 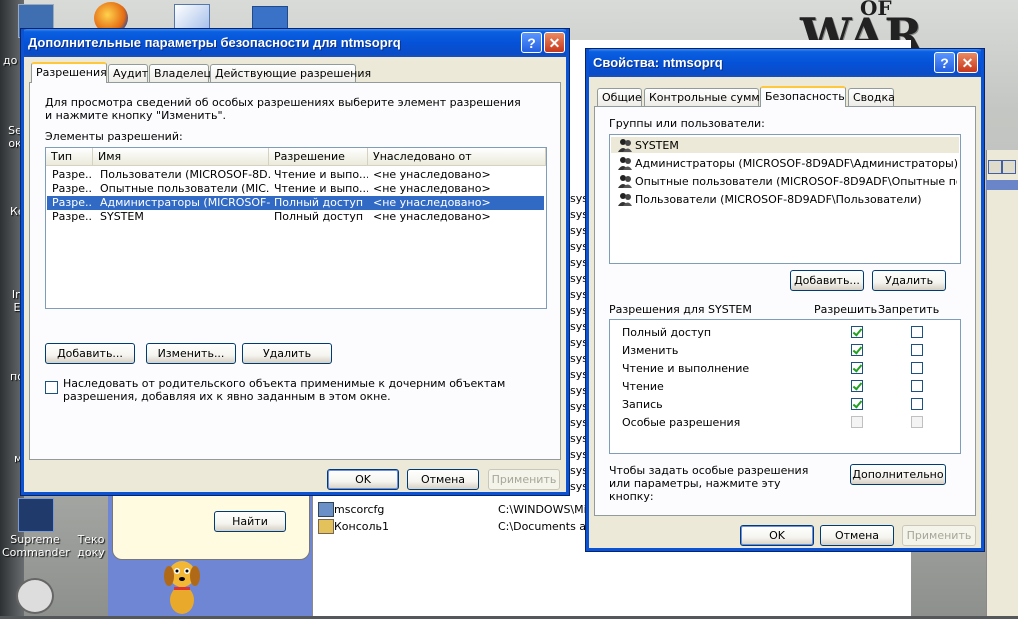 I want to click on file-path: C:\Documents and, so click(x=542, y=526).